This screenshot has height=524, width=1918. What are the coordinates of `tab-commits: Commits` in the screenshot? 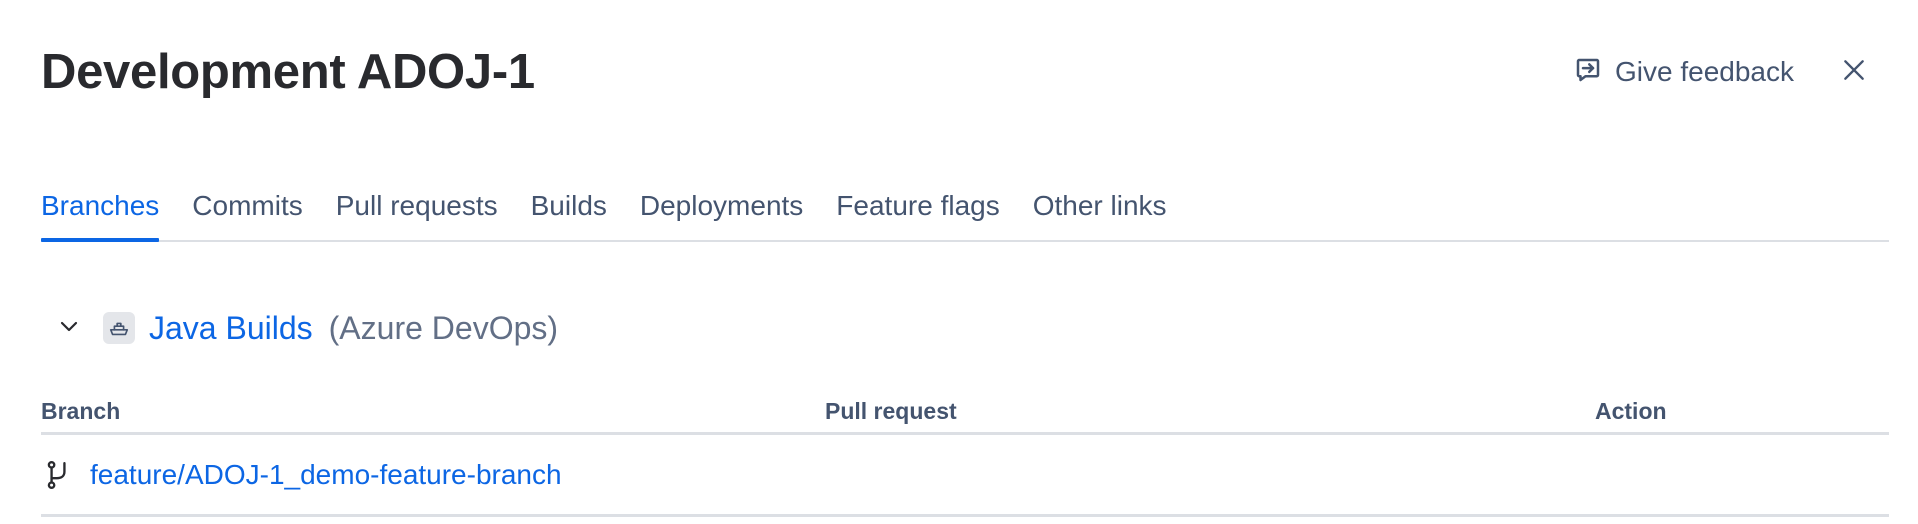 It's located at (247, 209).